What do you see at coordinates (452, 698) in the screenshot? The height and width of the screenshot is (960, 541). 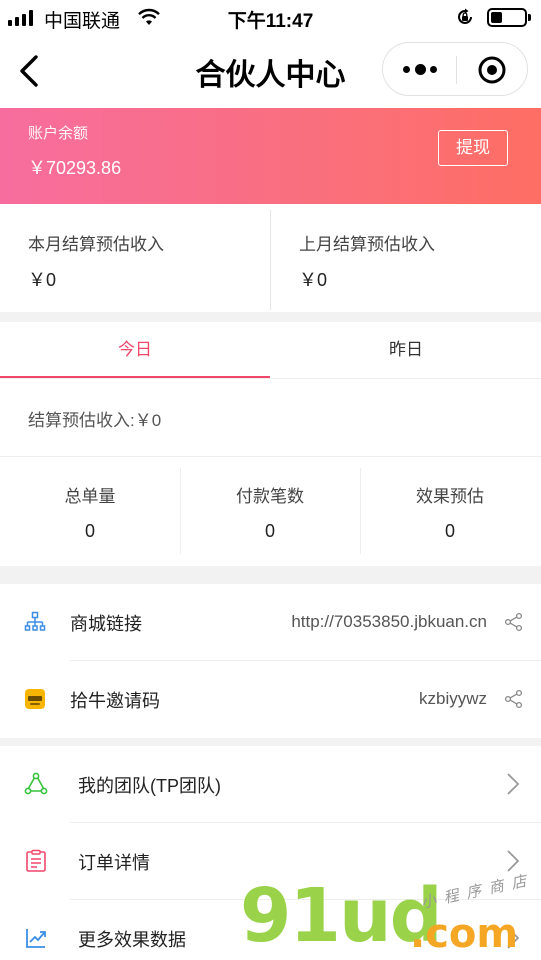 I see `link-value: kzbiyywz` at bounding box center [452, 698].